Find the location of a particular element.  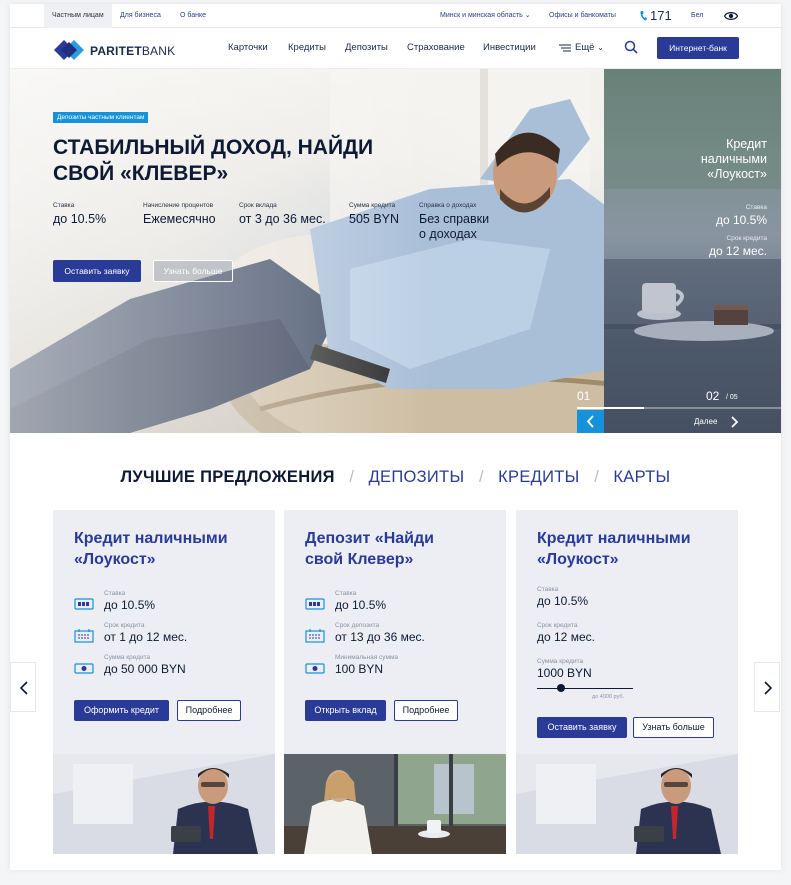

chevron-left-icon is located at coordinates (23, 688).